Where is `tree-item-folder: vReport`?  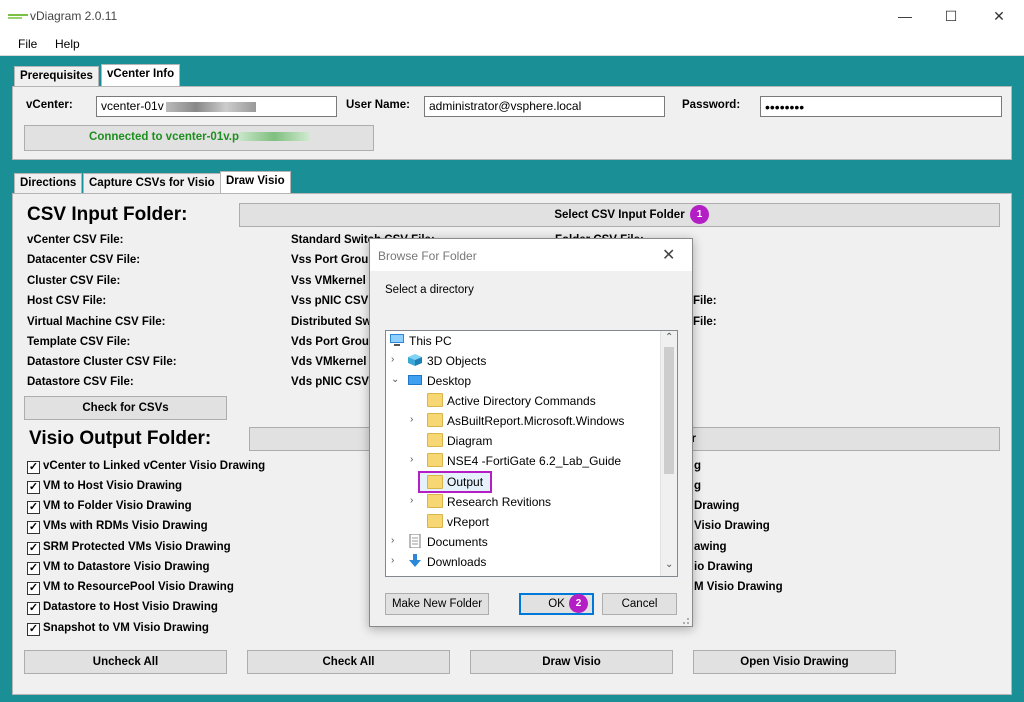
tree-item-folder: vReport is located at coordinates (521, 522).